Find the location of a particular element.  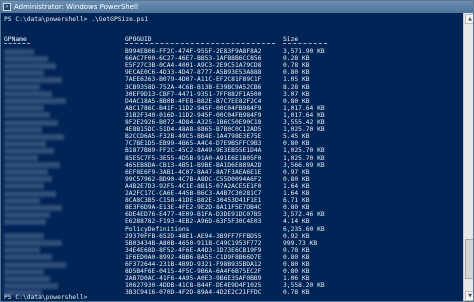

gpo-size-cell: 0.92 KB is located at coordinates (296, 236).